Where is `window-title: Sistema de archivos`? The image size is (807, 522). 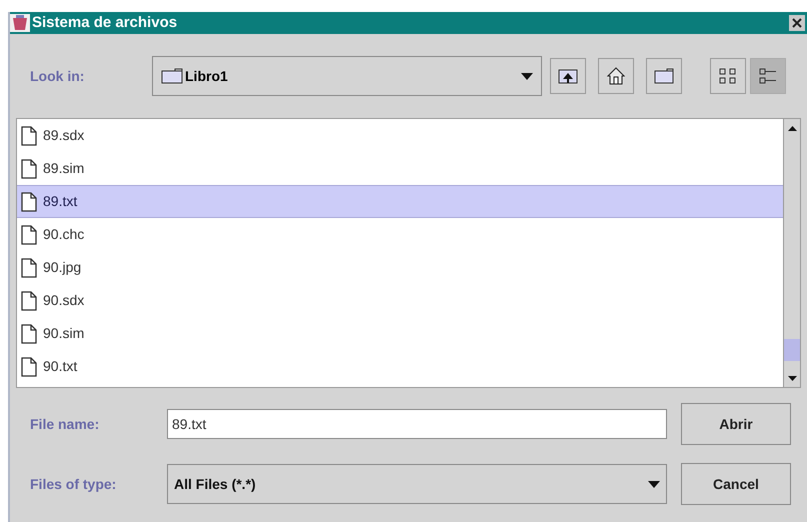 window-title: Sistema de archivos is located at coordinates (105, 22).